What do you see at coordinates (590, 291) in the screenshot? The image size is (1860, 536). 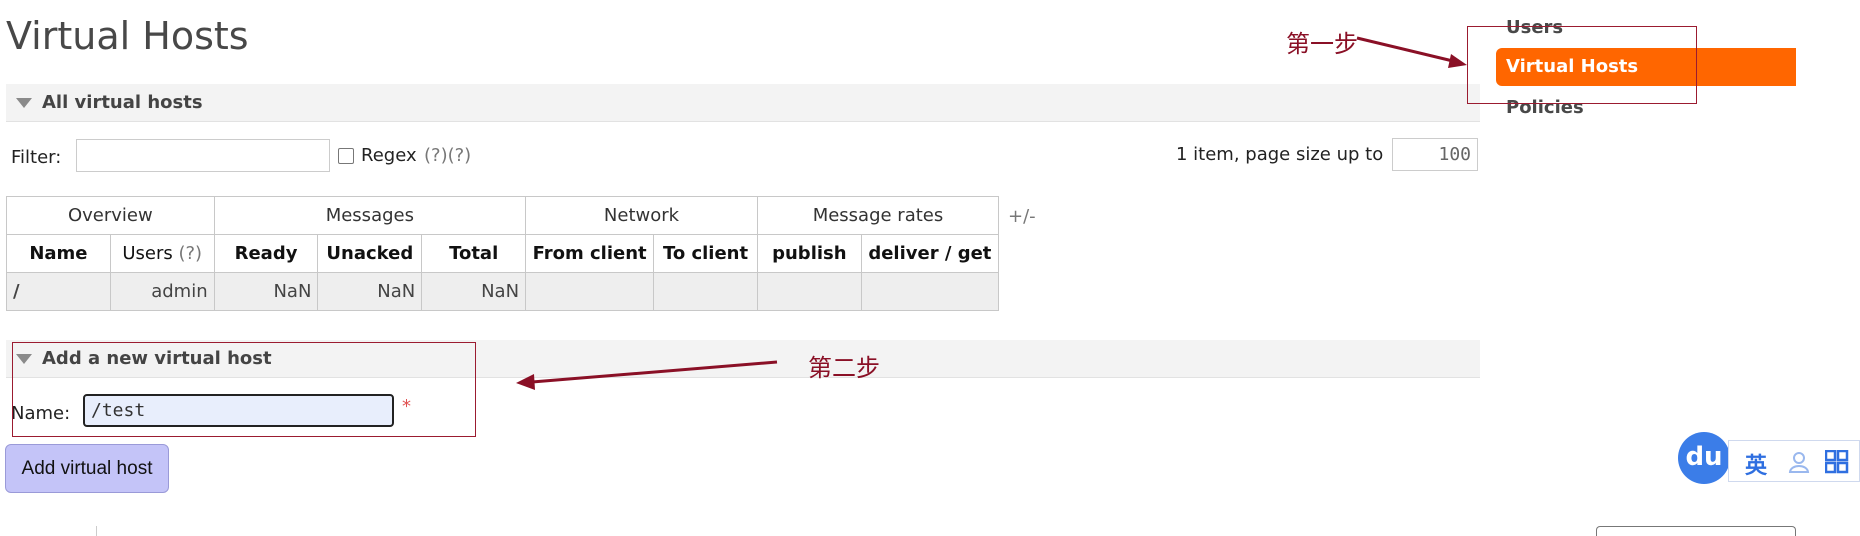 I see `row-from-client` at bounding box center [590, 291].